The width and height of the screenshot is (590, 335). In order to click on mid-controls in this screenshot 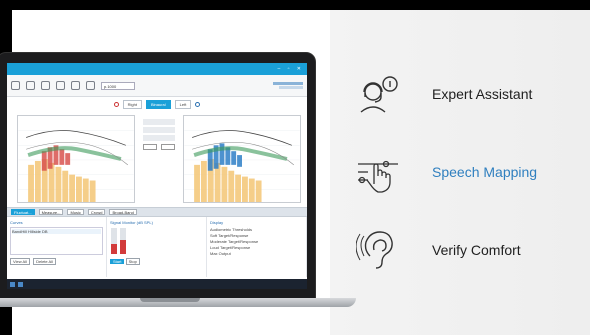, I will do `click(159, 135)`.